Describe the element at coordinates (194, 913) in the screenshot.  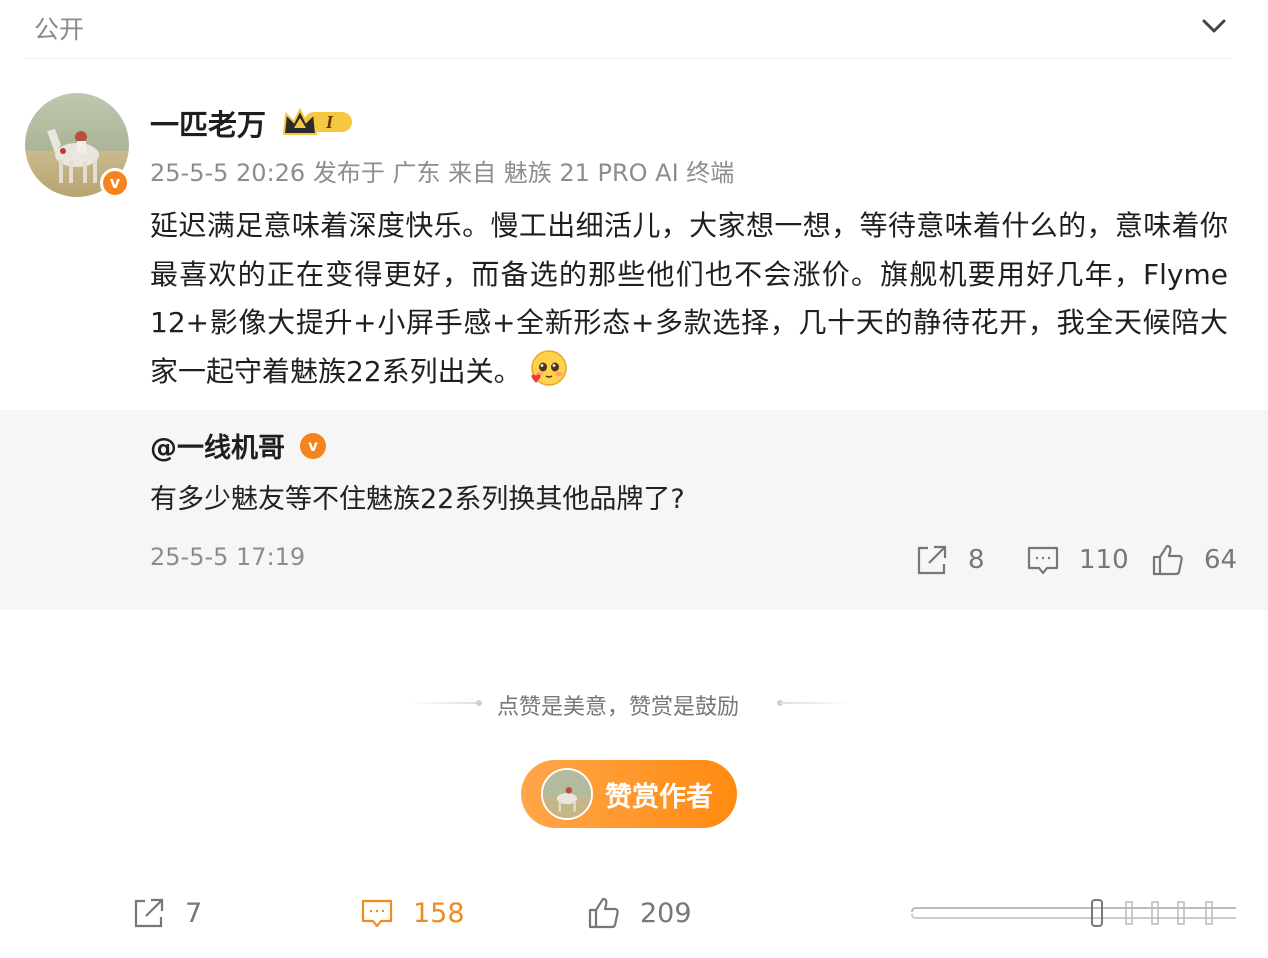
I see `share-count: 7` at that location.